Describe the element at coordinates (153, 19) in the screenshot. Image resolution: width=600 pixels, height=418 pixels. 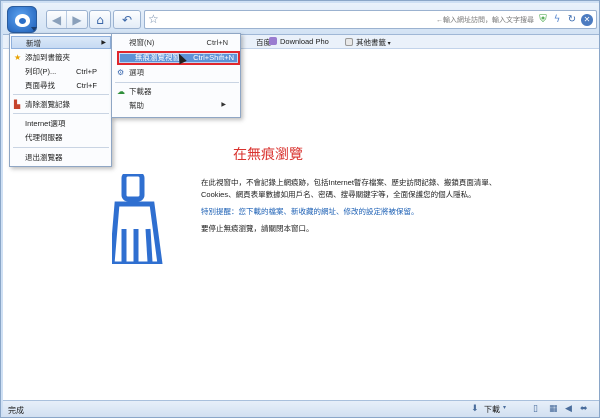
I see `star-icon: ☆` at that location.